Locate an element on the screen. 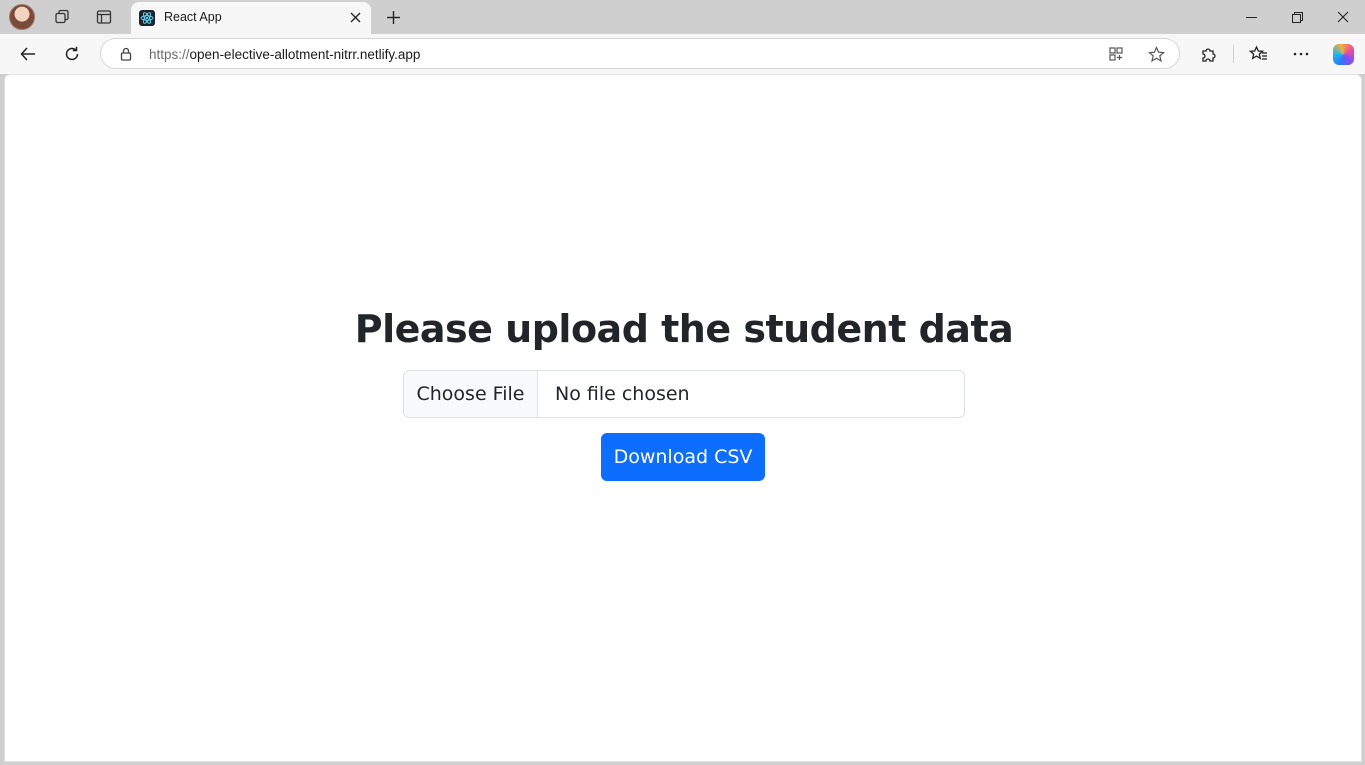 The height and width of the screenshot is (765, 1365). toolbar-divider is located at coordinates (1233, 54).